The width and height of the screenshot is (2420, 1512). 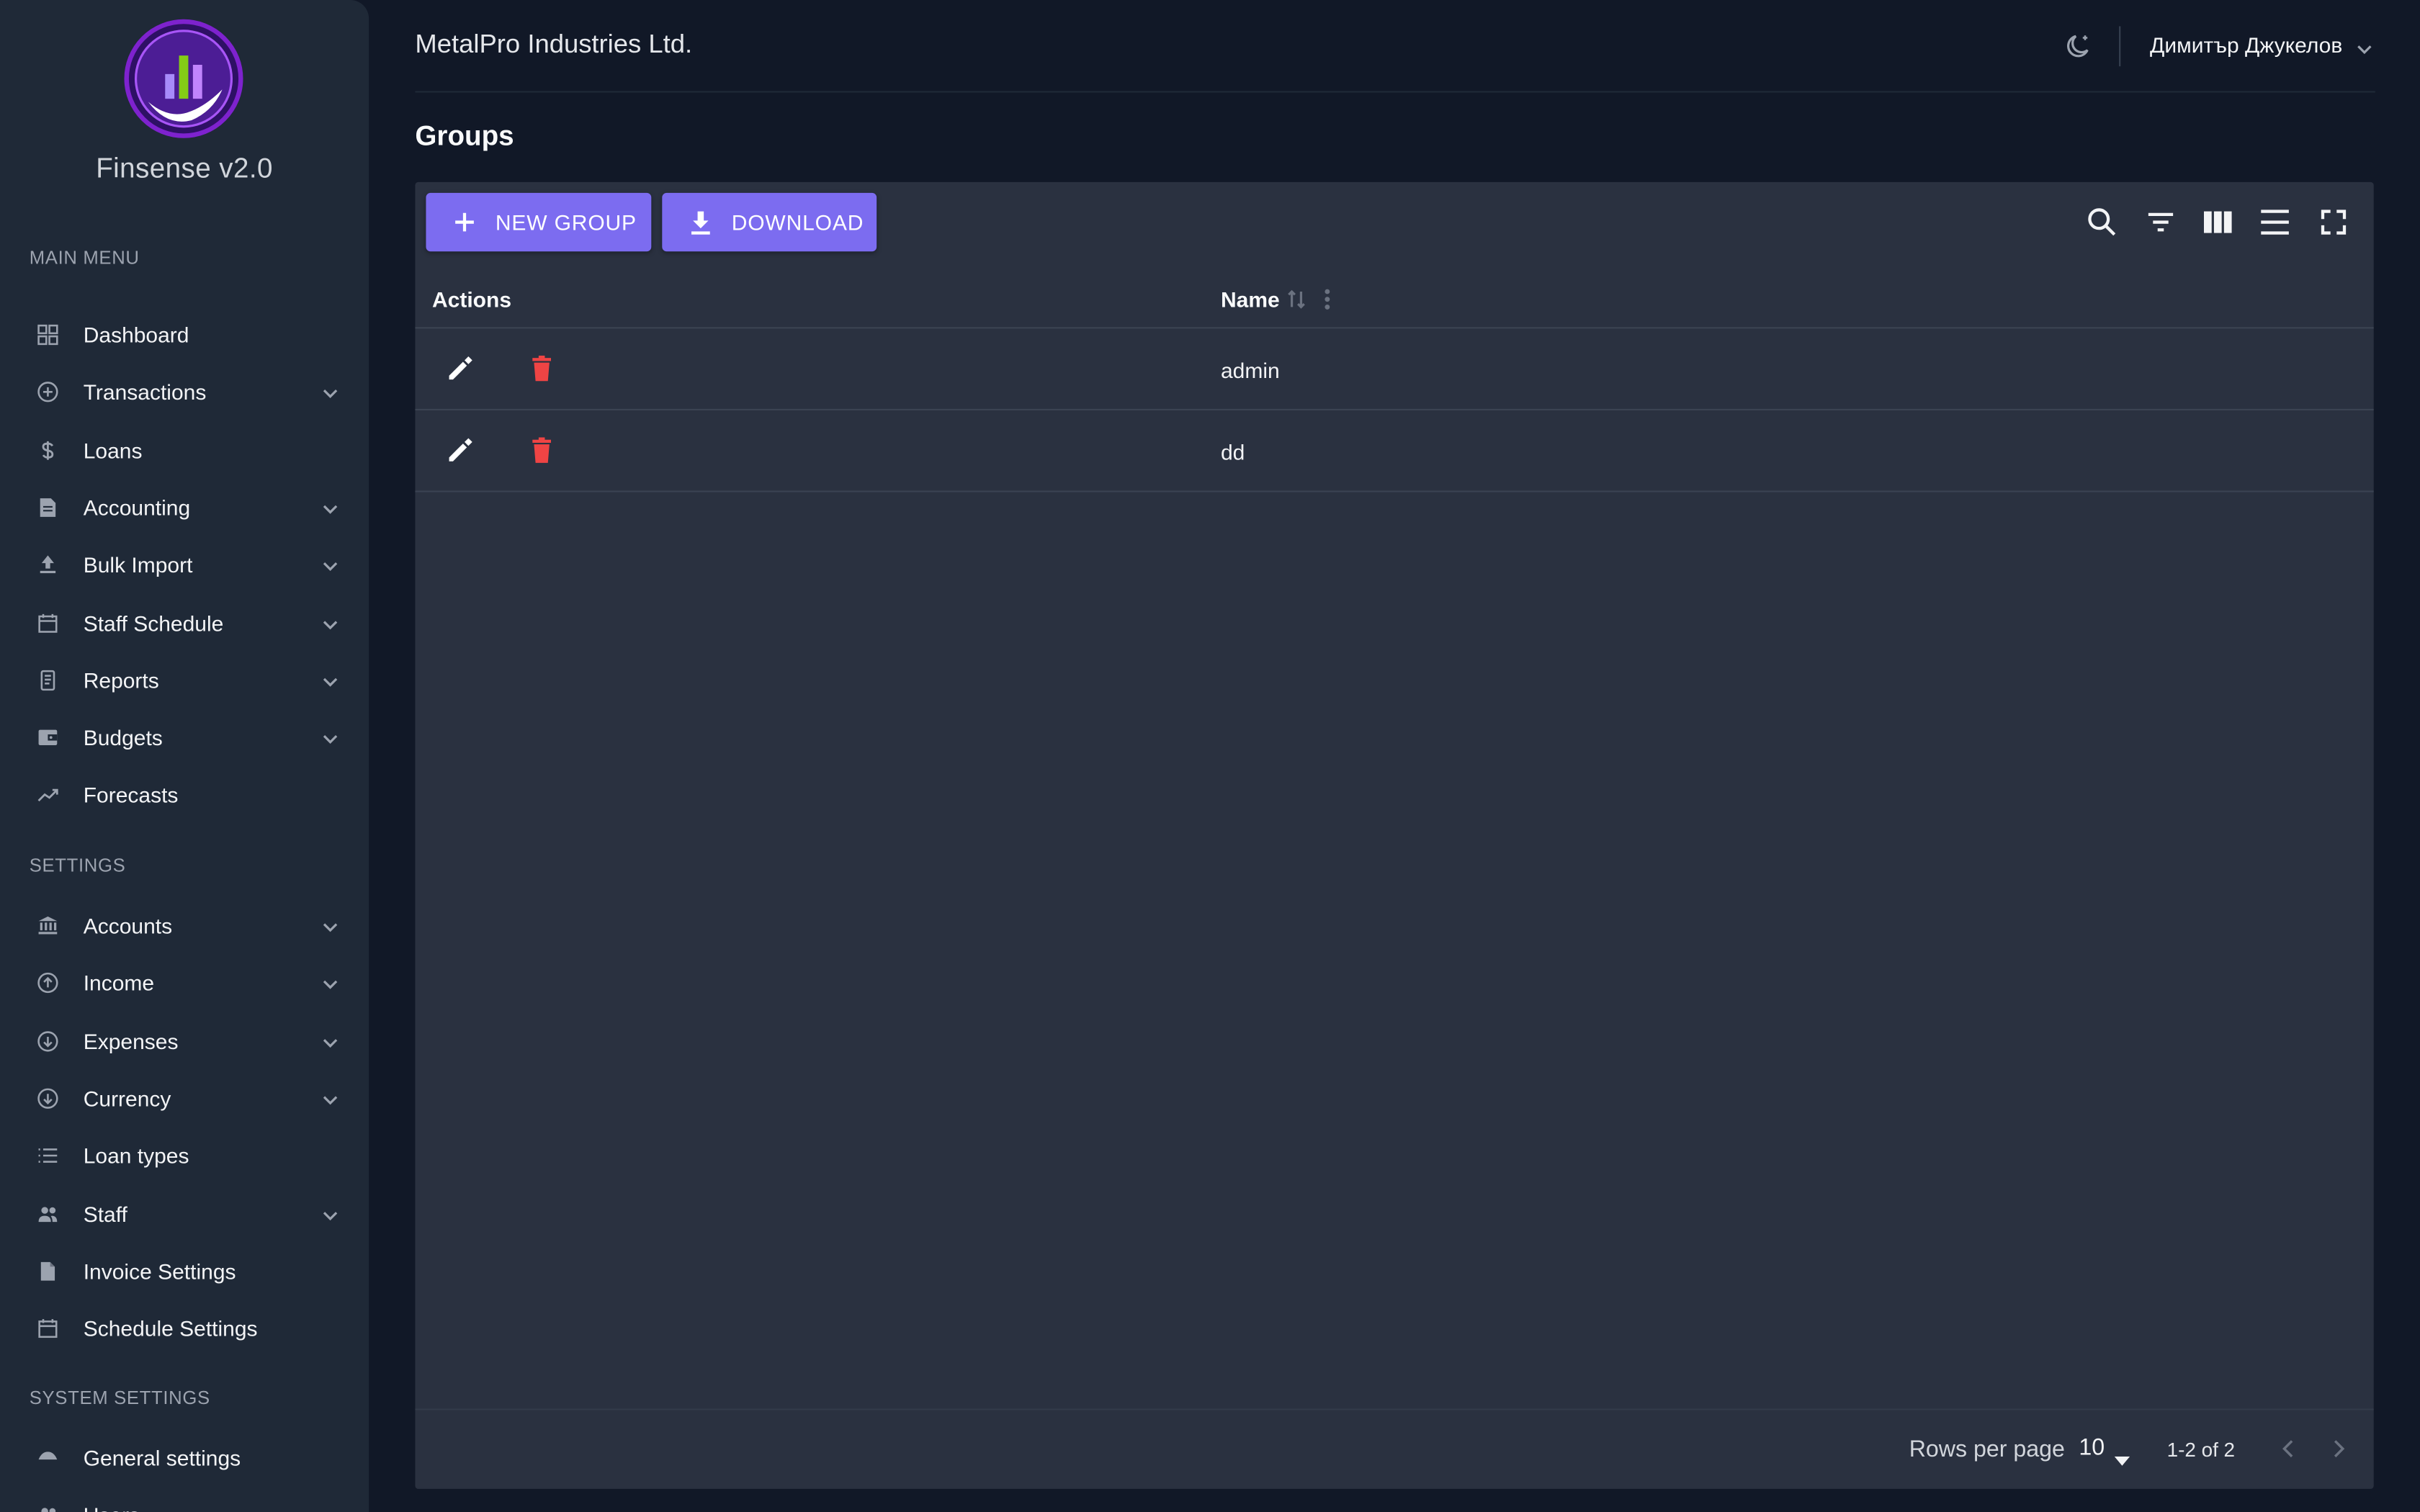 I want to click on column-menu-icon, so click(x=1327, y=299).